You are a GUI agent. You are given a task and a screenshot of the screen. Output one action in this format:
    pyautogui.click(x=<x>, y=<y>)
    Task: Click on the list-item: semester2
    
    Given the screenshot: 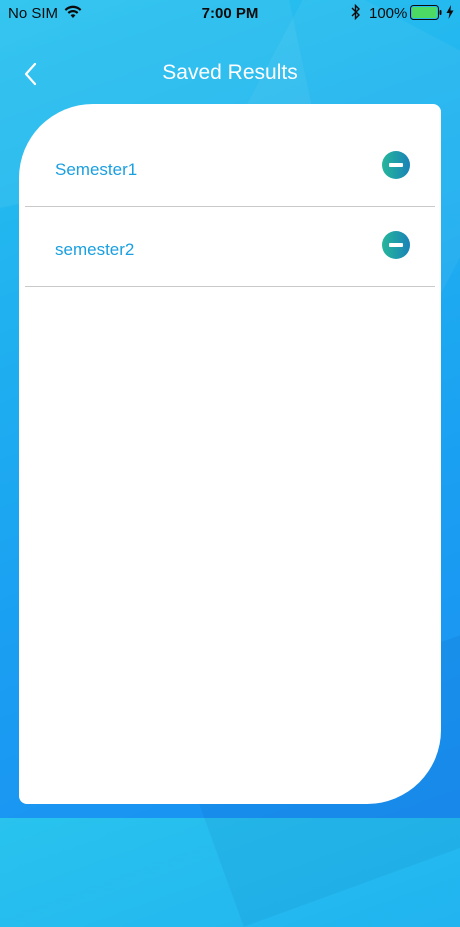 What is the action you would take?
    pyautogui.click(x=230, y=246)
    